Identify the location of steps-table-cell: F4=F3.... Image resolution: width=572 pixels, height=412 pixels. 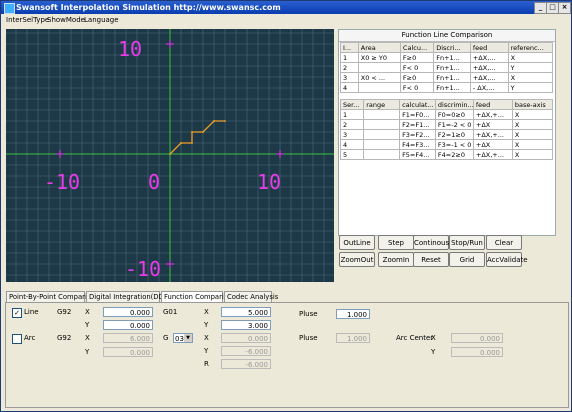
(417, 144).